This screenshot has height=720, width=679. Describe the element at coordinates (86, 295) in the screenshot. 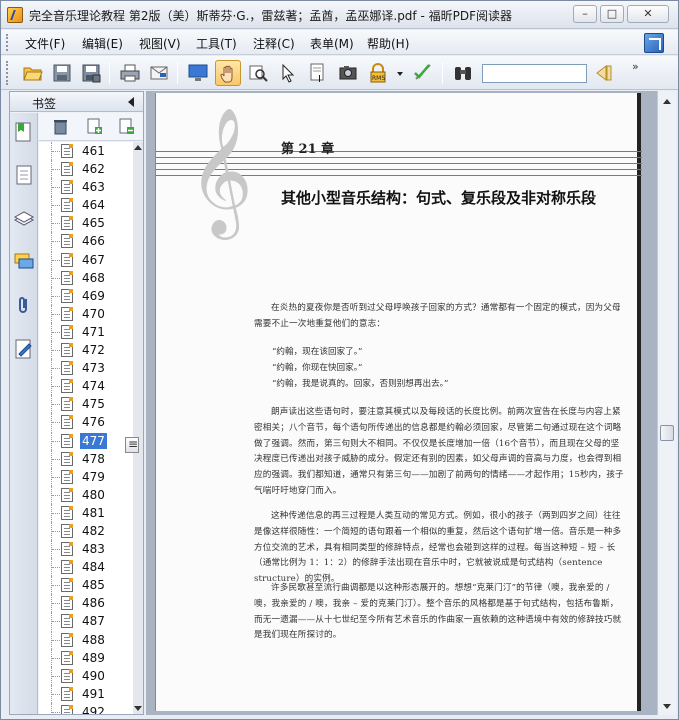

I see `bookmark-item: 469` at that location.